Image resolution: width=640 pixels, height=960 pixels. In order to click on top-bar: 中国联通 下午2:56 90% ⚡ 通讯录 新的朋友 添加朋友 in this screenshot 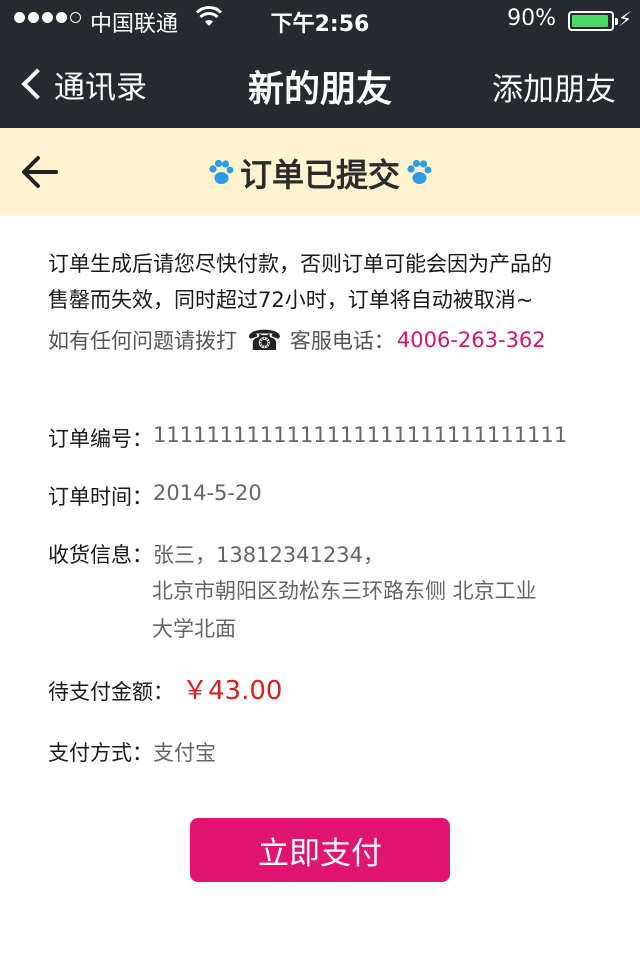, I will do `click(320, 64)`.